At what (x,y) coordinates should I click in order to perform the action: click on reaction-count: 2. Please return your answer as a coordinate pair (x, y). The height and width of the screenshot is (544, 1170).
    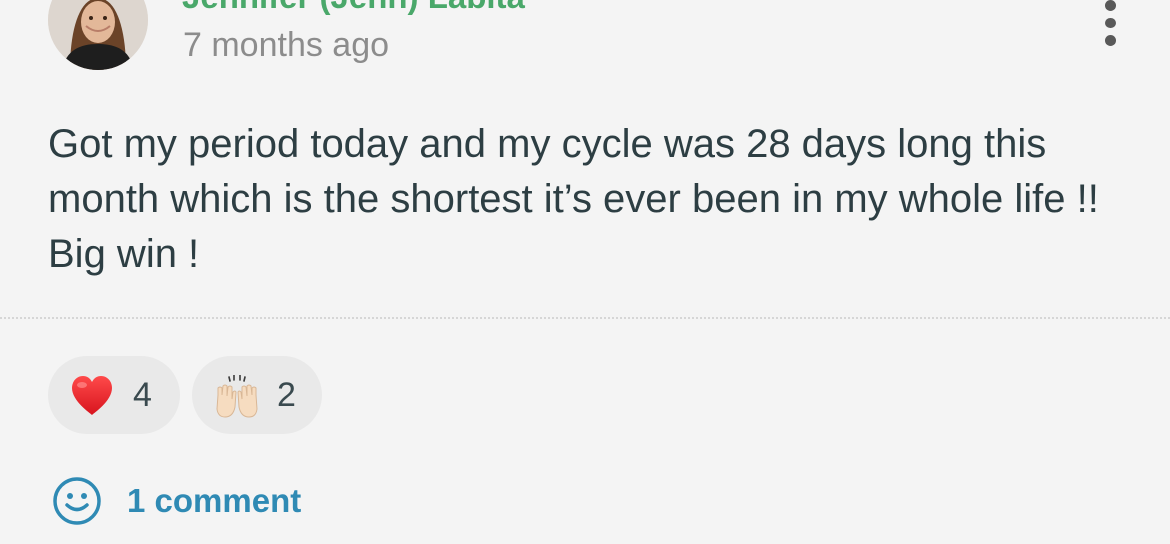
    Looking at the image, I should click on (286, 395).